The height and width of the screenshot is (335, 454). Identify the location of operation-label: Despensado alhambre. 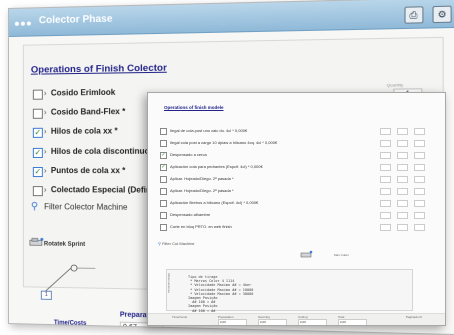
(190, 214).